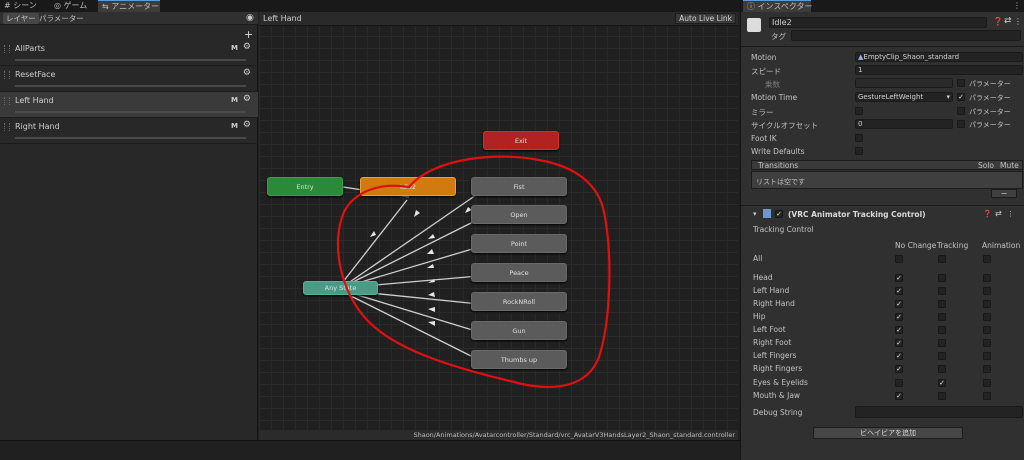  What do you see at coordinates (961, 97) in the screenshot?
I see `motion-time-param-checkbox: ✓` at bounding box center [961, 97].